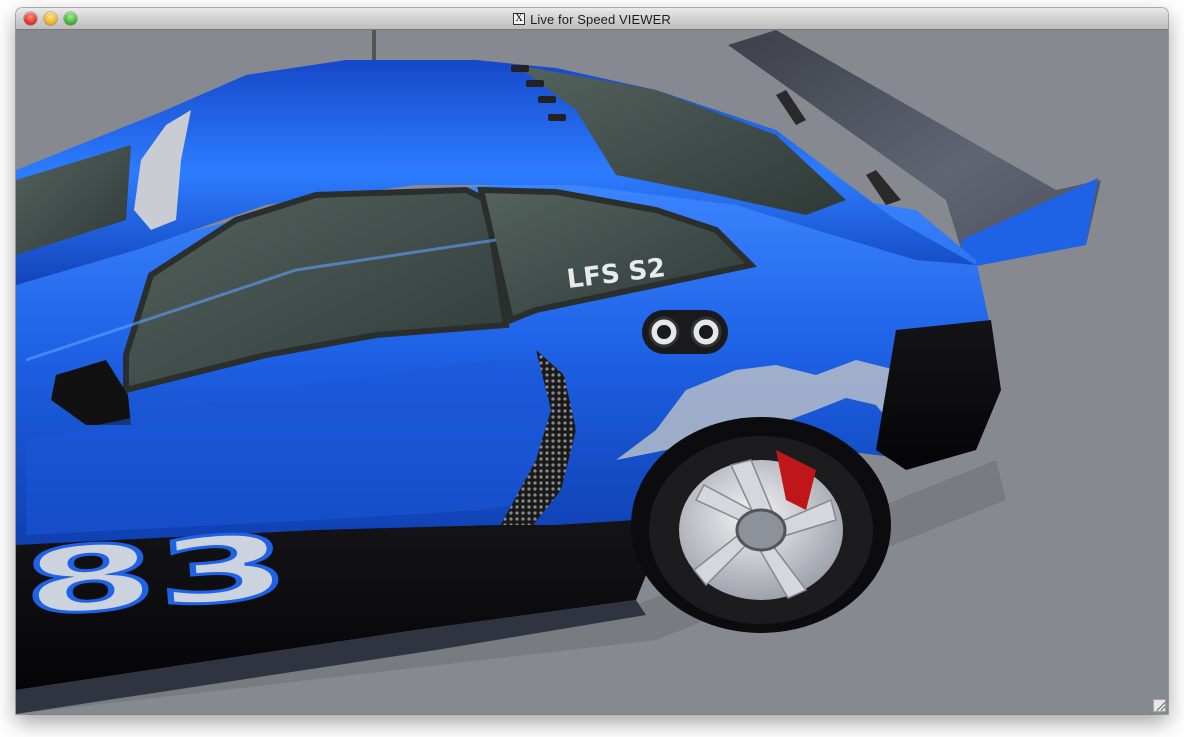  I want to click on x11-app-icon: X, so click(519, 19).